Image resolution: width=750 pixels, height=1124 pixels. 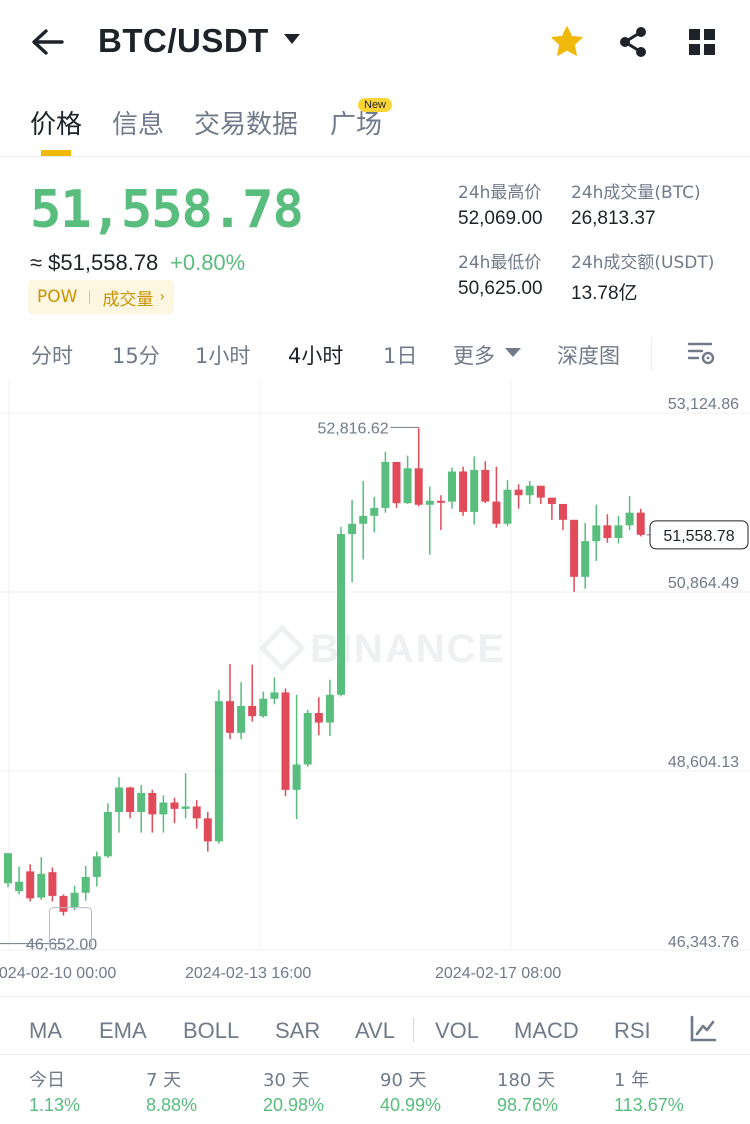 What do you see at coordinates (457, 1031) in the screenshot?
I see `indicator-vol: VOL` at bounding box center [457, 1031].